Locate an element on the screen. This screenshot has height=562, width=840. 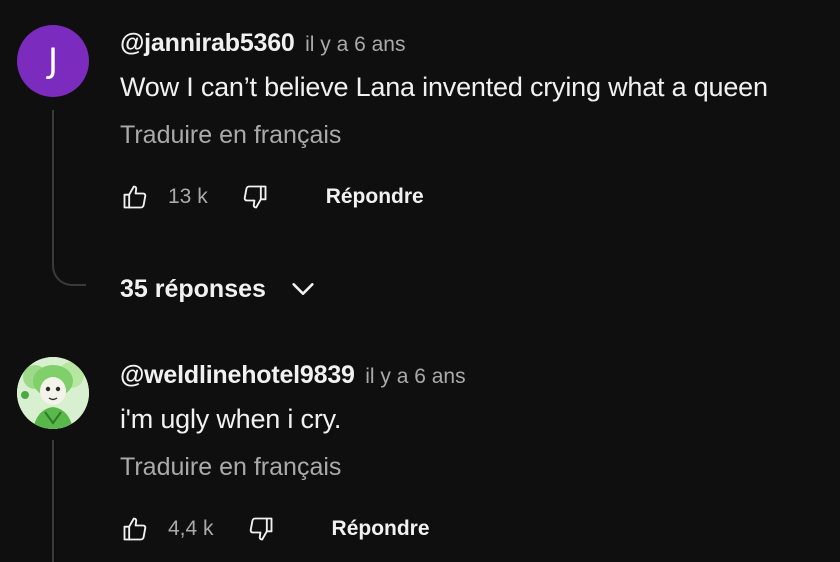
comment-text: i'm ugly when i cry. is located at coordinates (231, 419).